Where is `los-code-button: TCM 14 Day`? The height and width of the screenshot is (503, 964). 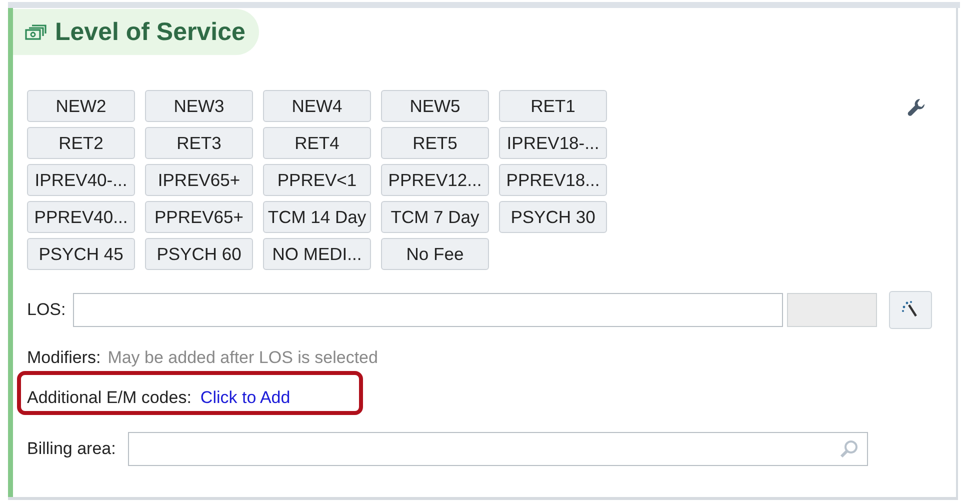 los-code-button: TCM 14 Day is located at coordinates (317, 217).